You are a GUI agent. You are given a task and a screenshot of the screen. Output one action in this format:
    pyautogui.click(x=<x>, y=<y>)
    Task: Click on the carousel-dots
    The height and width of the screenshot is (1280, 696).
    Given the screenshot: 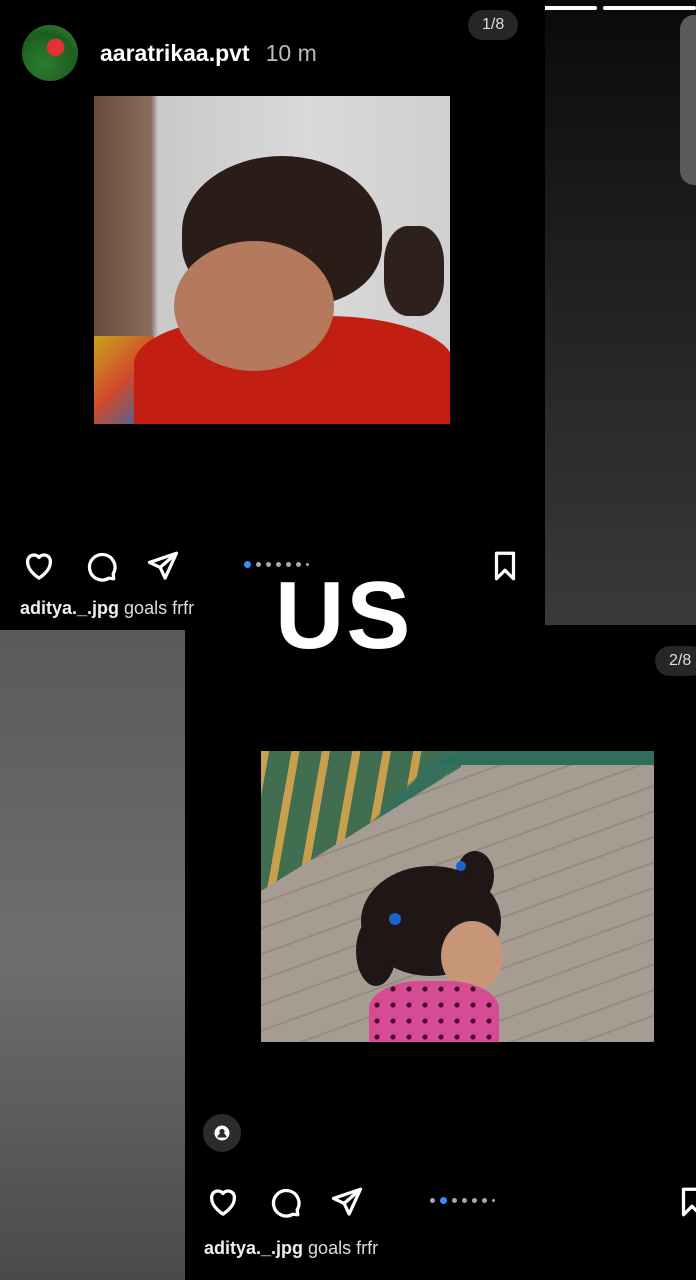 What is the action you would take?
    pyautogui.click(x=462, y=1200)
    